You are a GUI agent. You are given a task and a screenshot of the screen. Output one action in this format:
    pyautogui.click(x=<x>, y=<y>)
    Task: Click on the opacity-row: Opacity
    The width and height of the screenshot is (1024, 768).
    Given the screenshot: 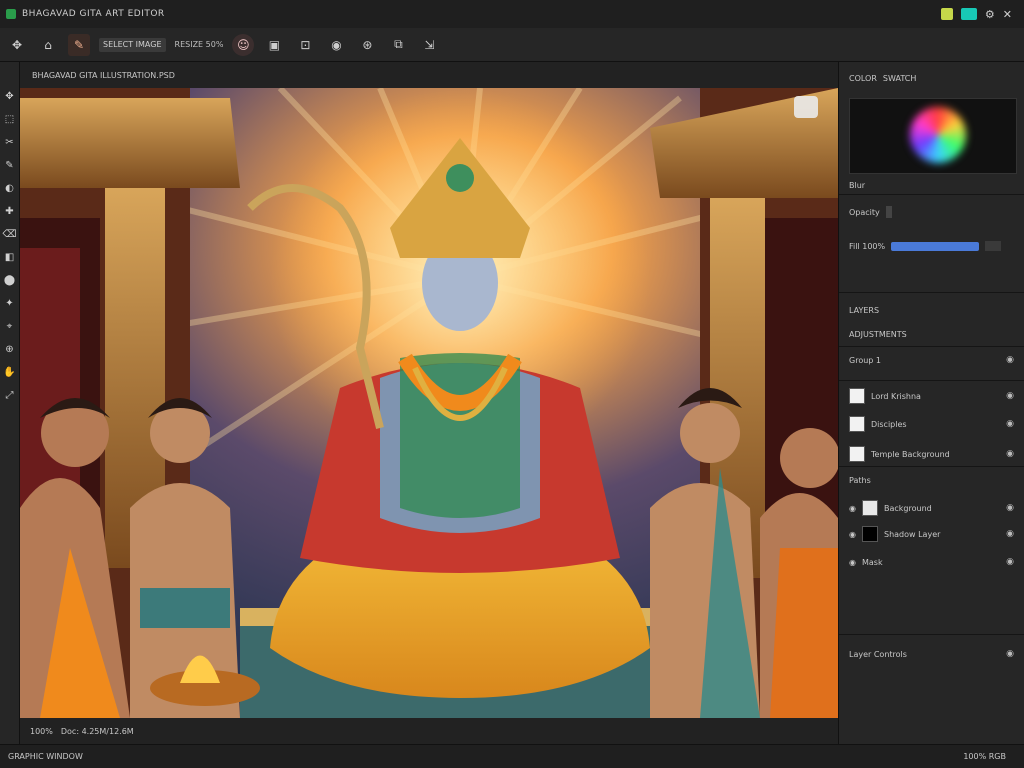 What is the action you would take?
    pyautogui.click(x=931, y=212)
    